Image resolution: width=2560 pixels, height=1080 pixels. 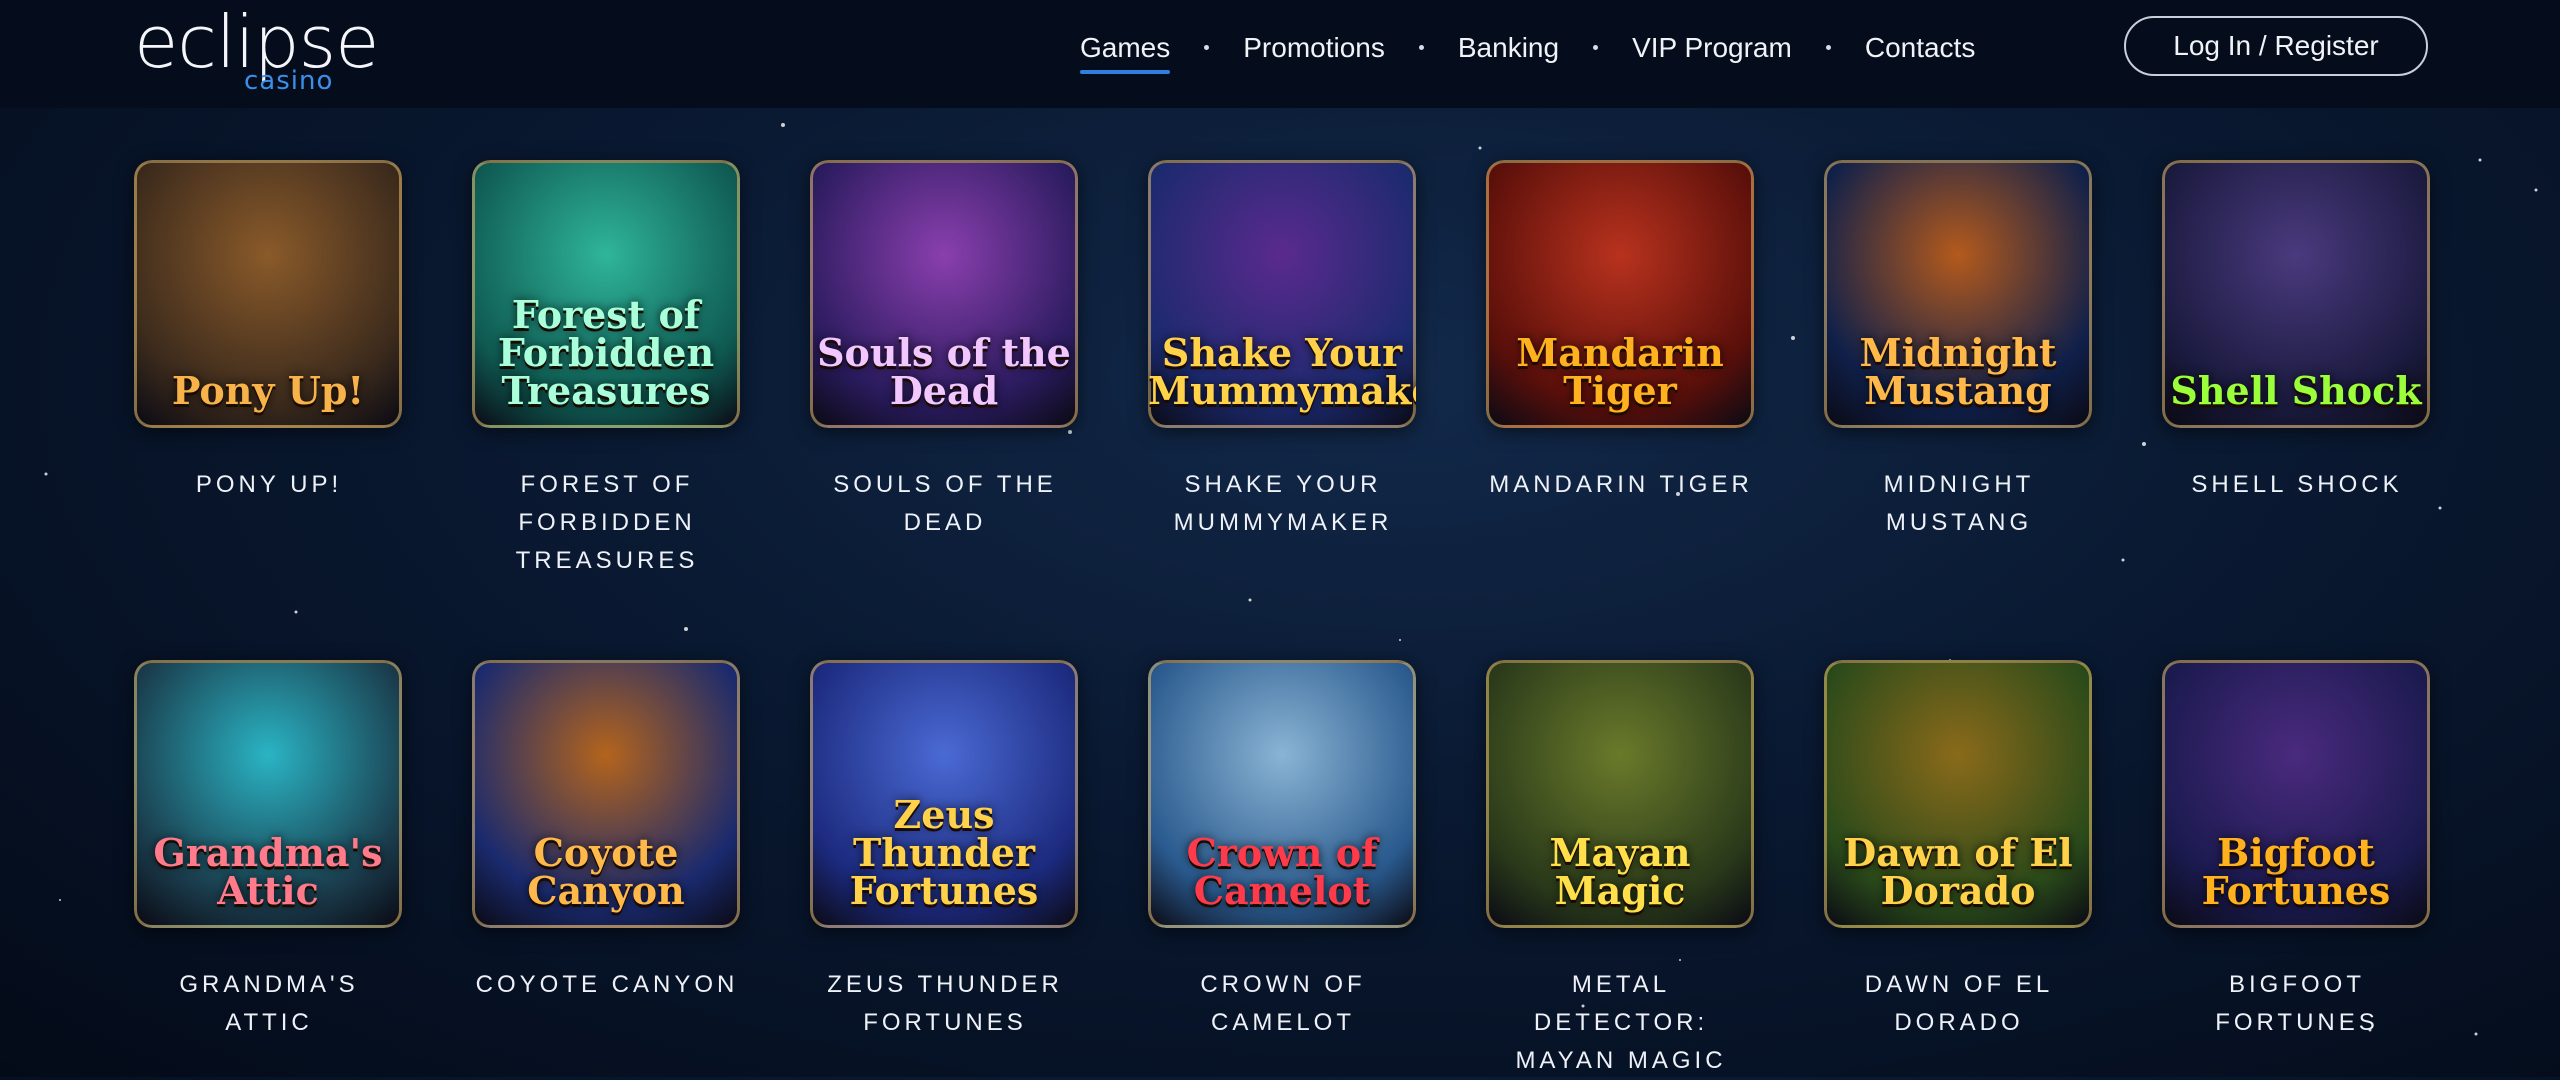 I want to click on game-thumbnail: Midnight Mustang, so click(x=1958, y=294).